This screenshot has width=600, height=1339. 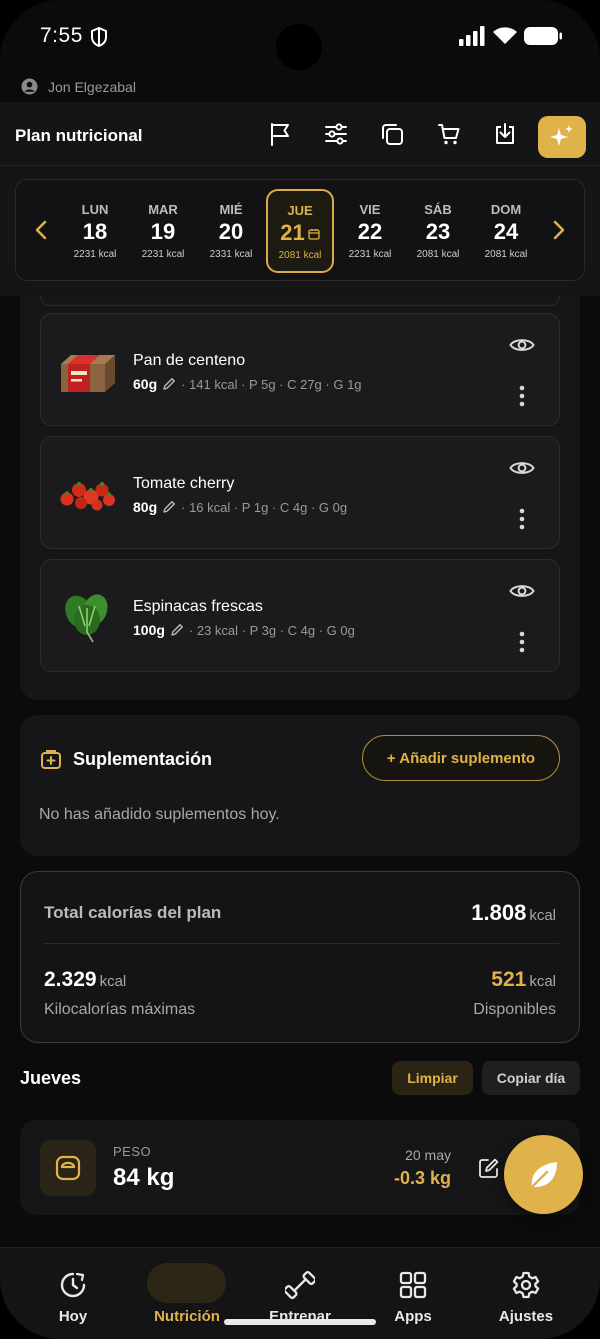 I want to click on app-header: Plan nutricional, so click(x=300, y=134).